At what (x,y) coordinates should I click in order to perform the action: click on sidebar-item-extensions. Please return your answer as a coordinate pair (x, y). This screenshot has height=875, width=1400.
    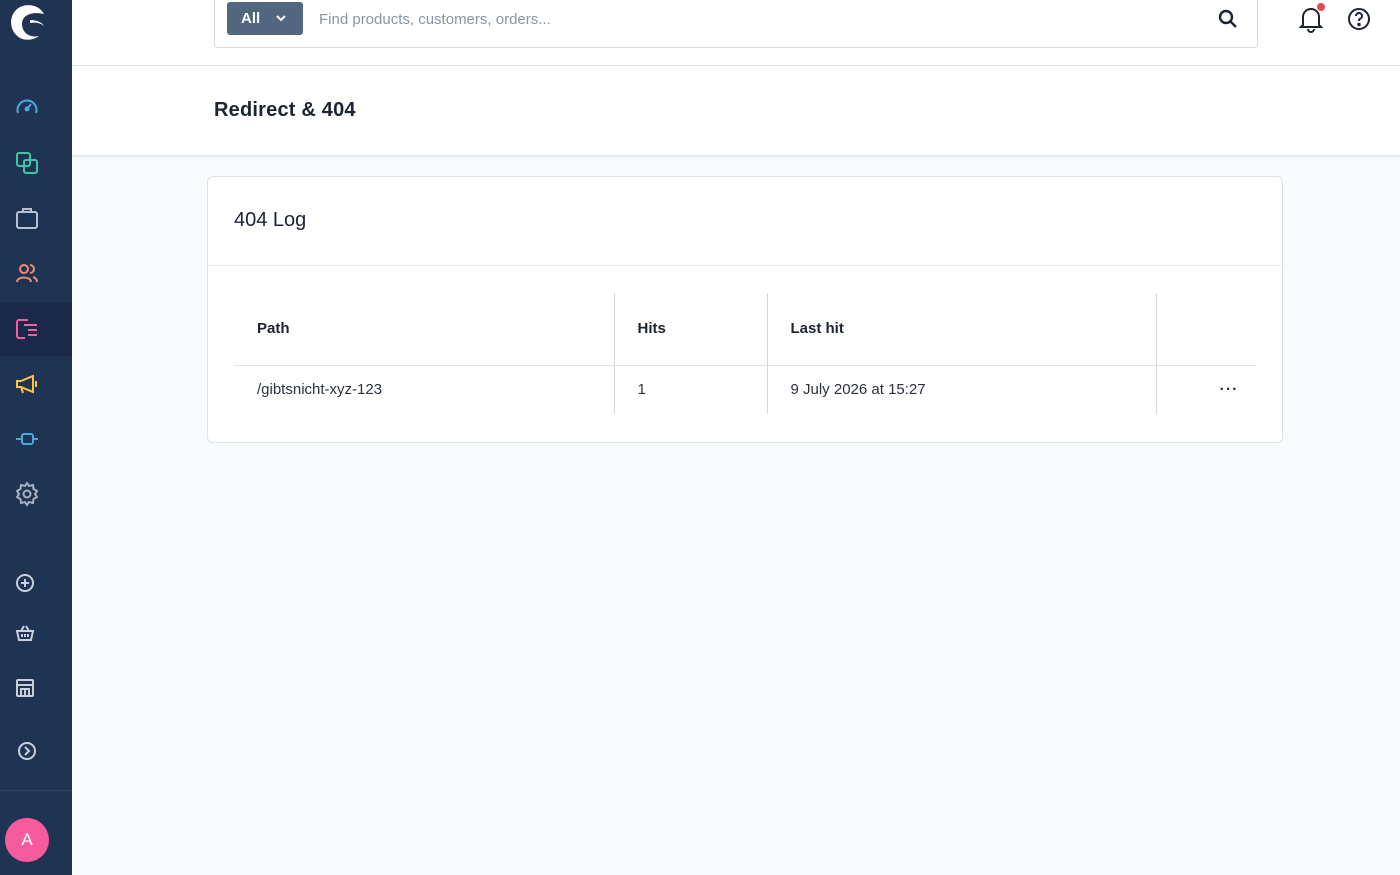
    Looking at the image, I should click on (36, 439).